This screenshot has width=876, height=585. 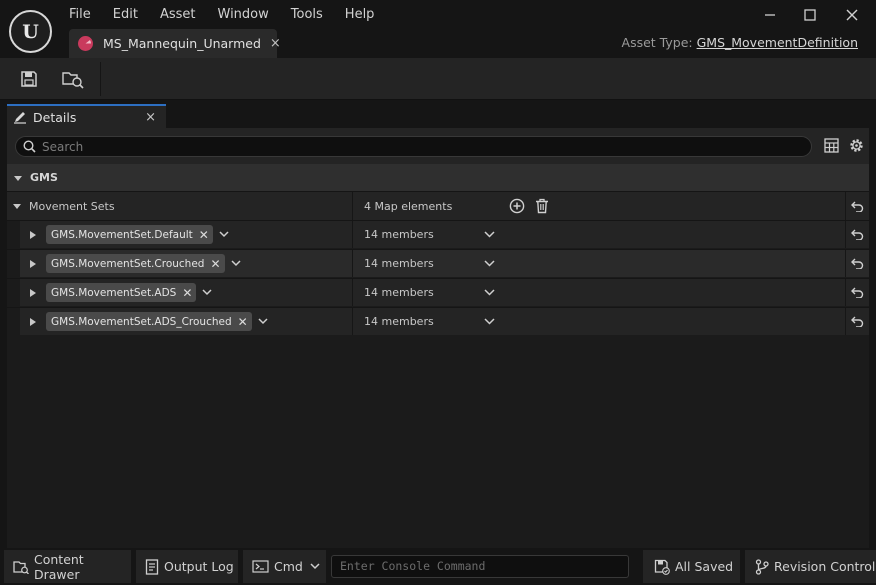 I want to click on menu-edit: Edit, so click(x=125, y=15).